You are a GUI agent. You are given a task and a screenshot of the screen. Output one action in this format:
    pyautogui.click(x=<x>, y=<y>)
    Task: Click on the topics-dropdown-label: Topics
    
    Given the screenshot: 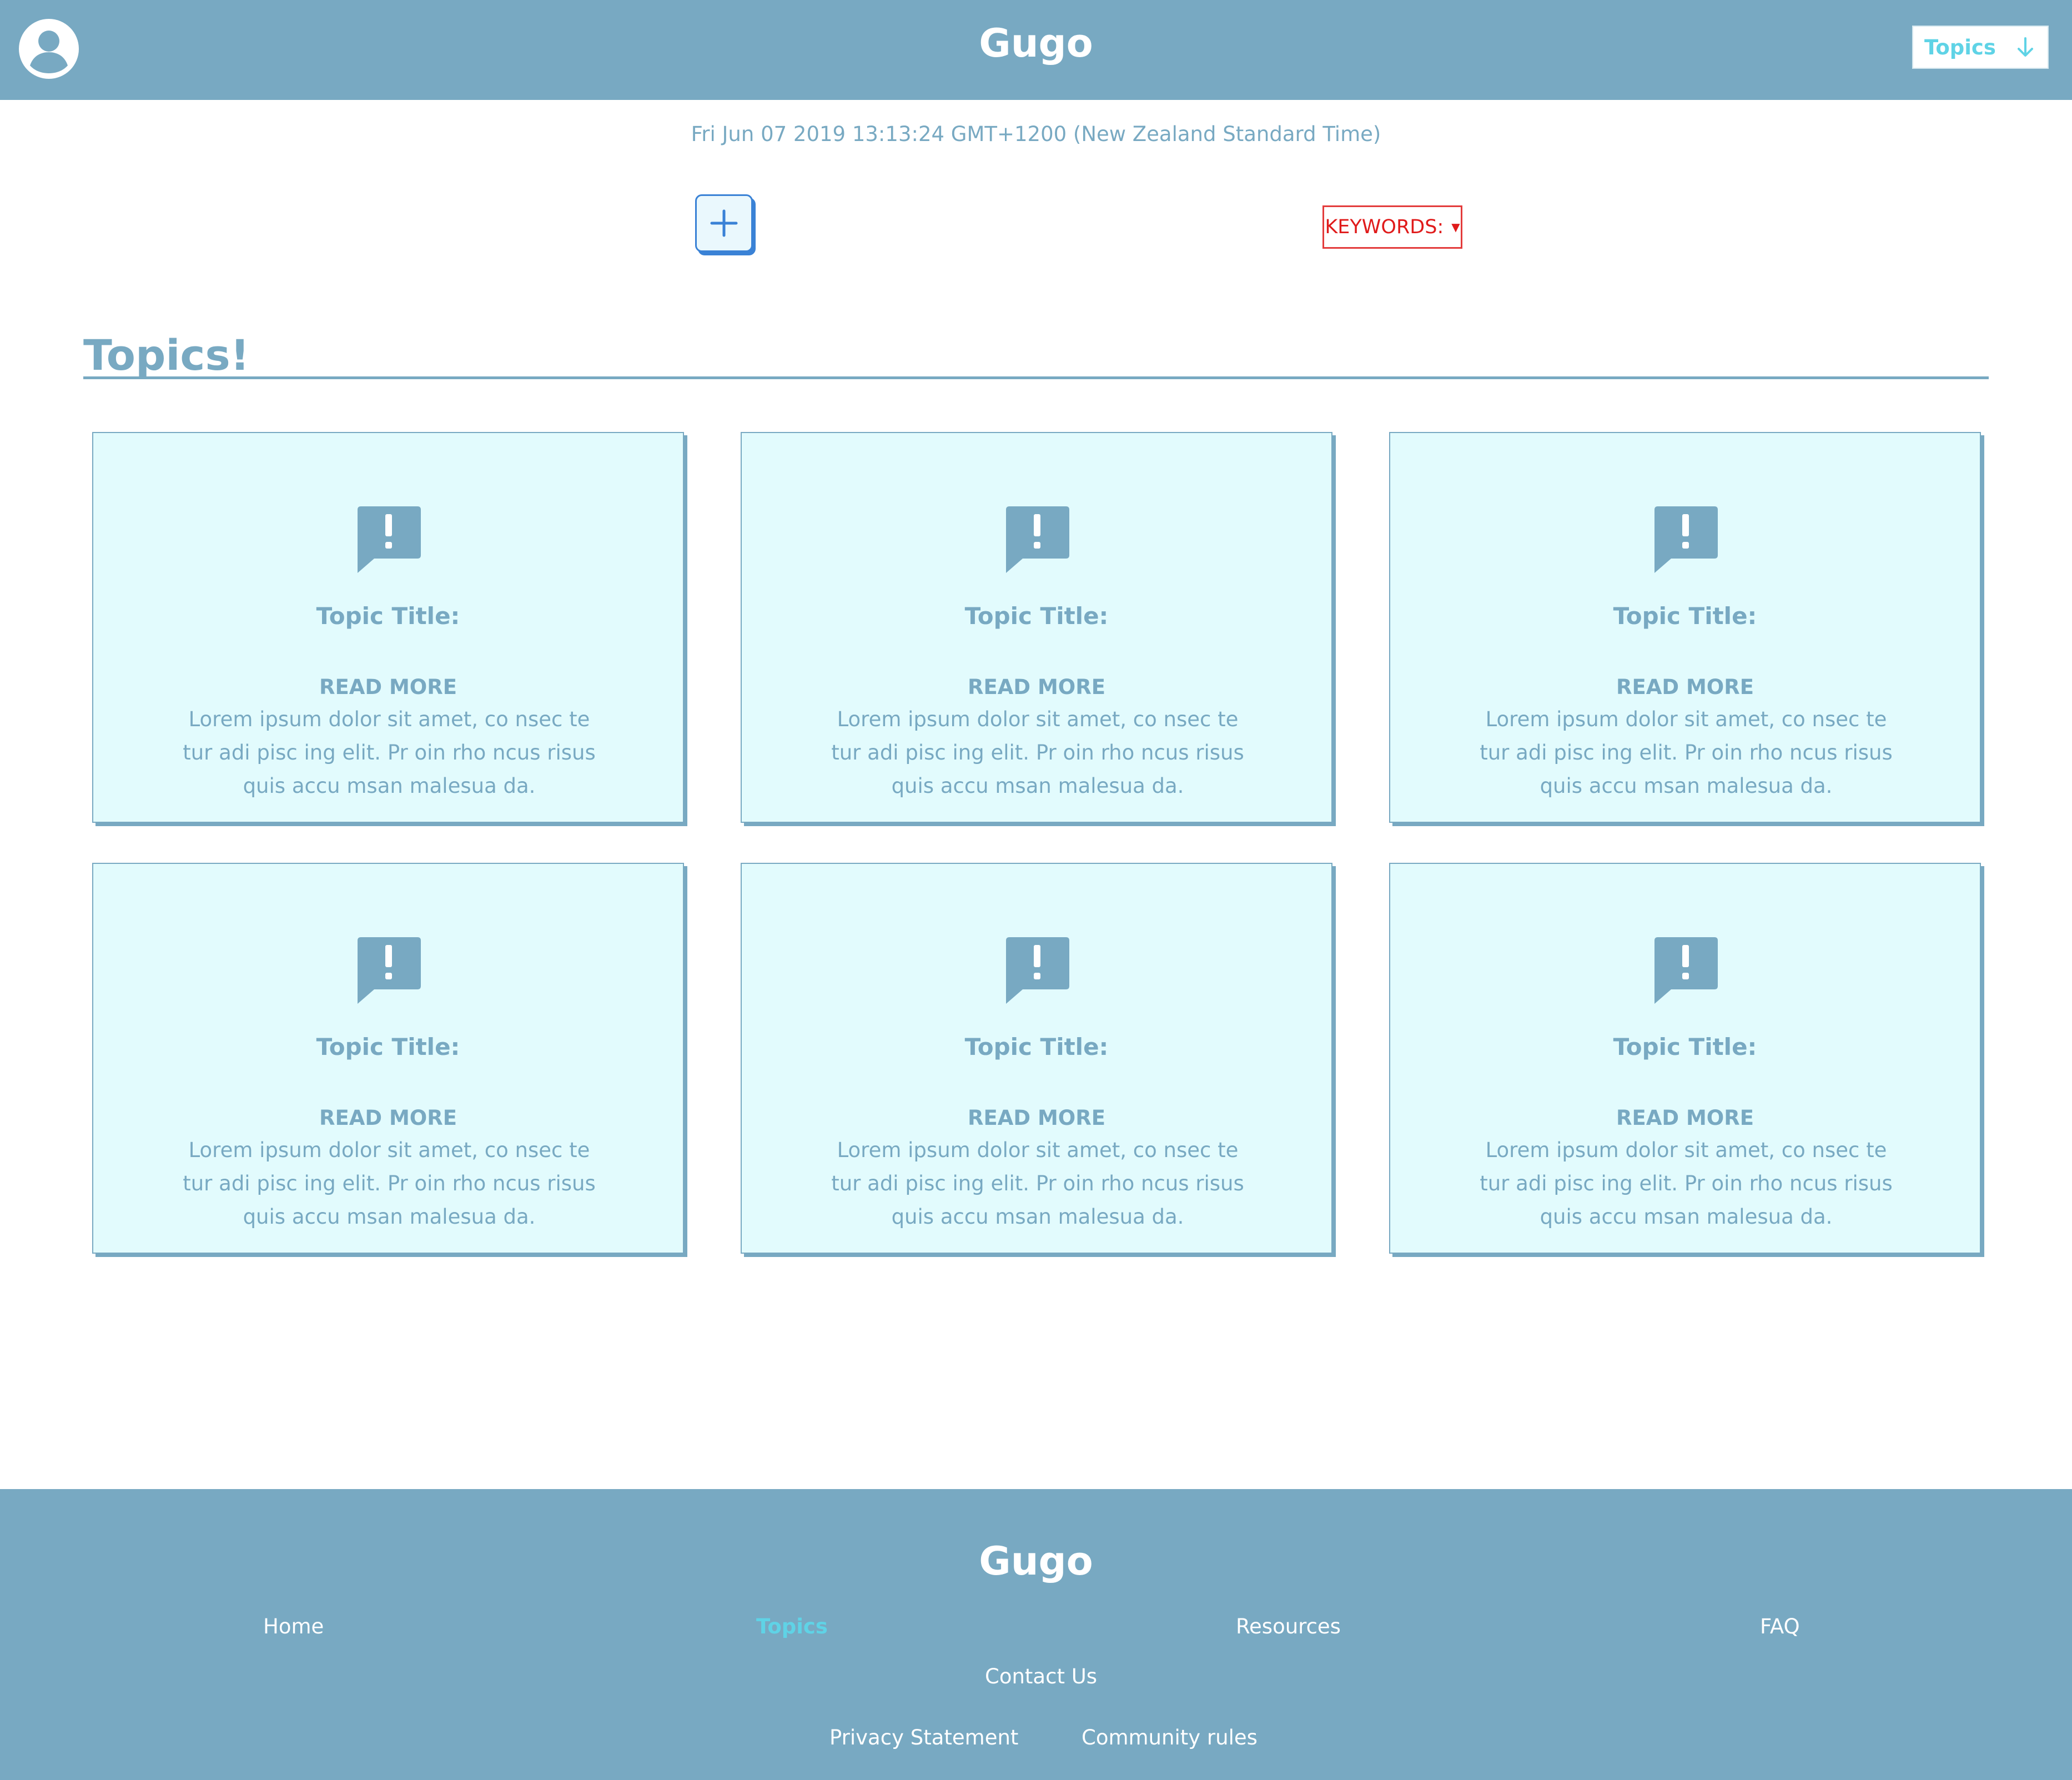 What is the action you would take?
    pyautogui.click(x=1960, y=47)
    